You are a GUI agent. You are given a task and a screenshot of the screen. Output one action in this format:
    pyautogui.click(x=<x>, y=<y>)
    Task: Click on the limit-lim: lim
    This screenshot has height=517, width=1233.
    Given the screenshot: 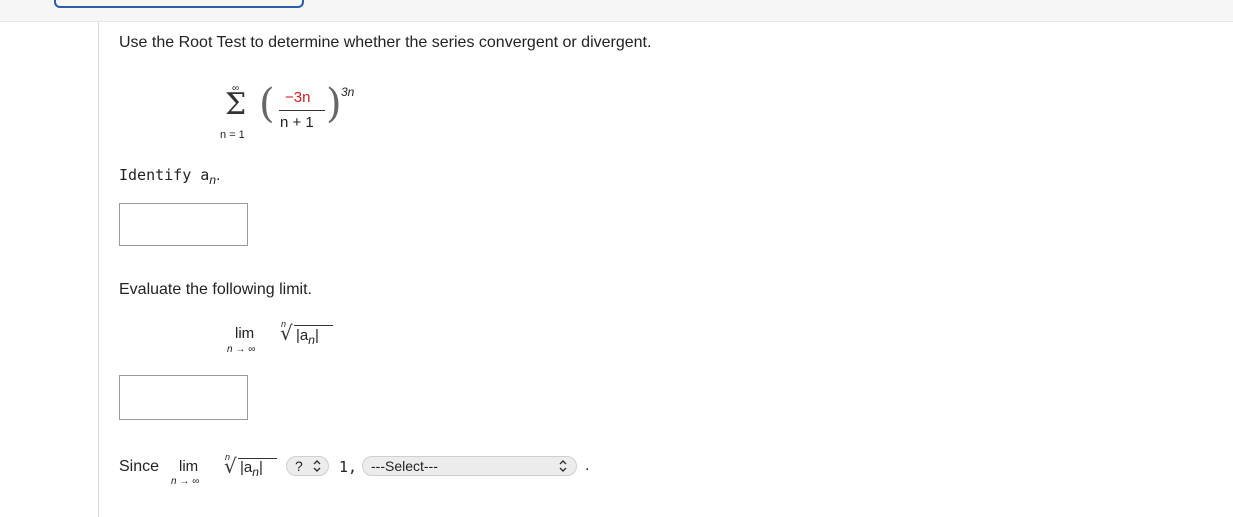 What is the action you would take?
    pyautogui.click(x=245, y=333)
    